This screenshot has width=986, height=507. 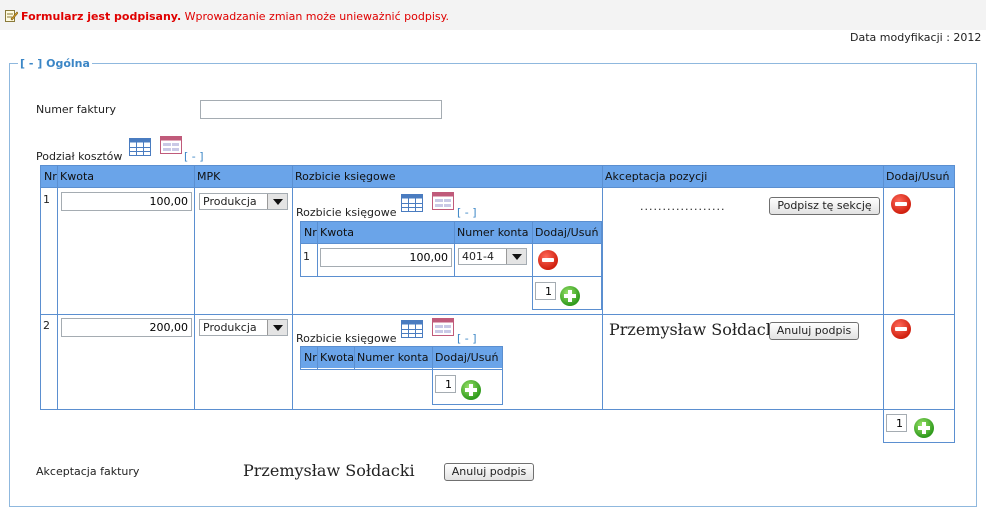 I want to click on nested-row-1-account-select: 401-4, so click(x=492, y=256).